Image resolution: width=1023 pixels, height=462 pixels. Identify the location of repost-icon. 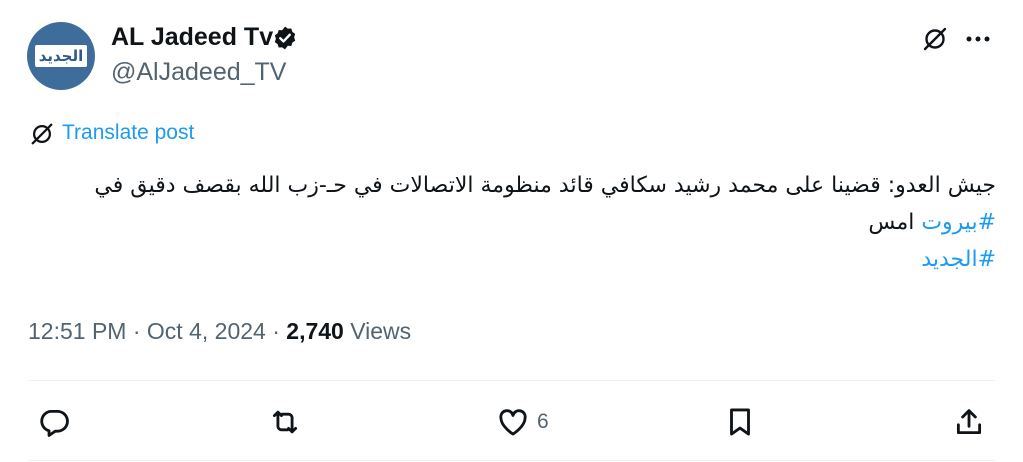
(285, 422).